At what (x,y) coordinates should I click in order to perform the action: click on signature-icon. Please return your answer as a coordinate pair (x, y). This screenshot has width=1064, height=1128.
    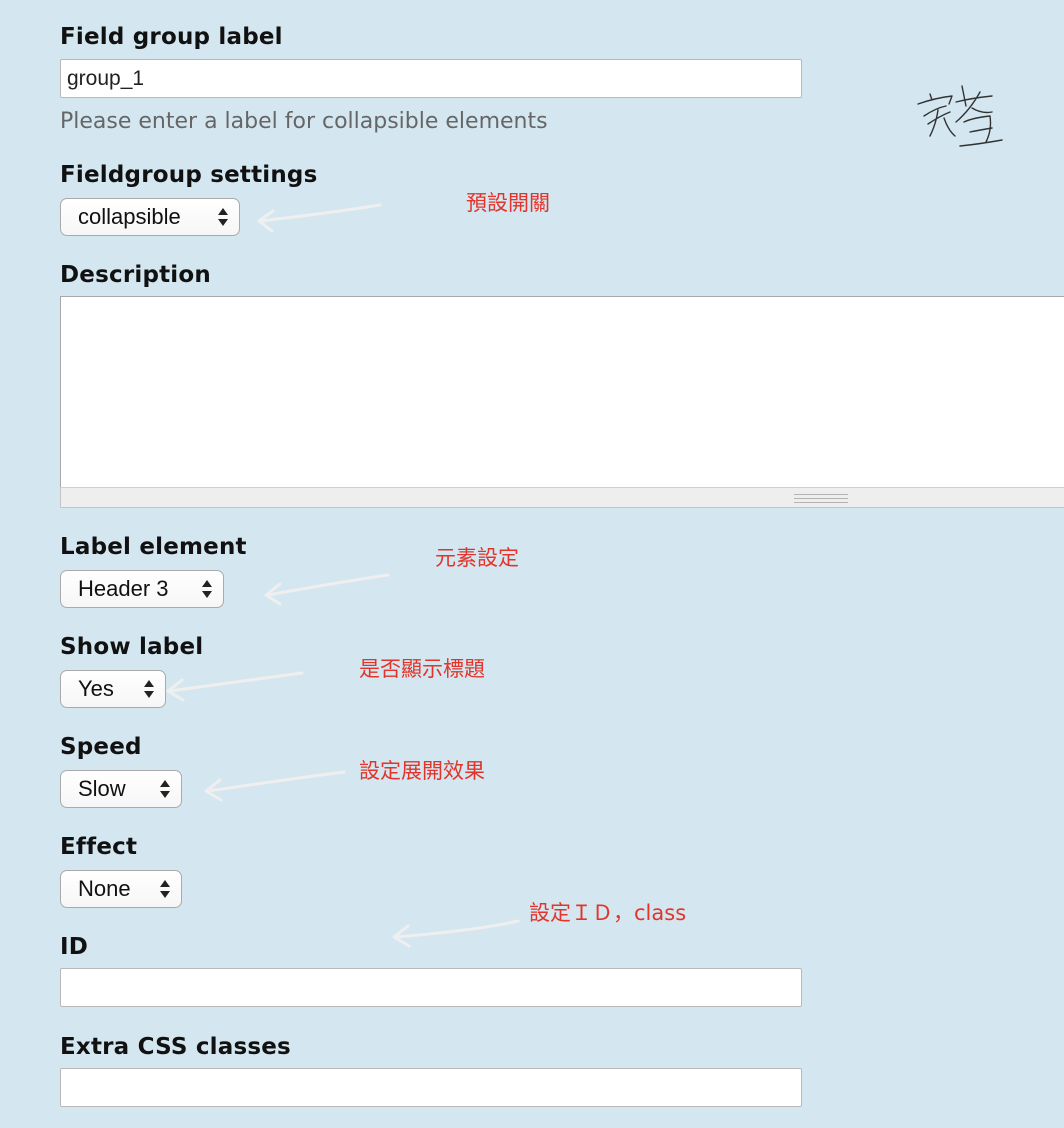
    Looking at the image, I should click on (960, 116).